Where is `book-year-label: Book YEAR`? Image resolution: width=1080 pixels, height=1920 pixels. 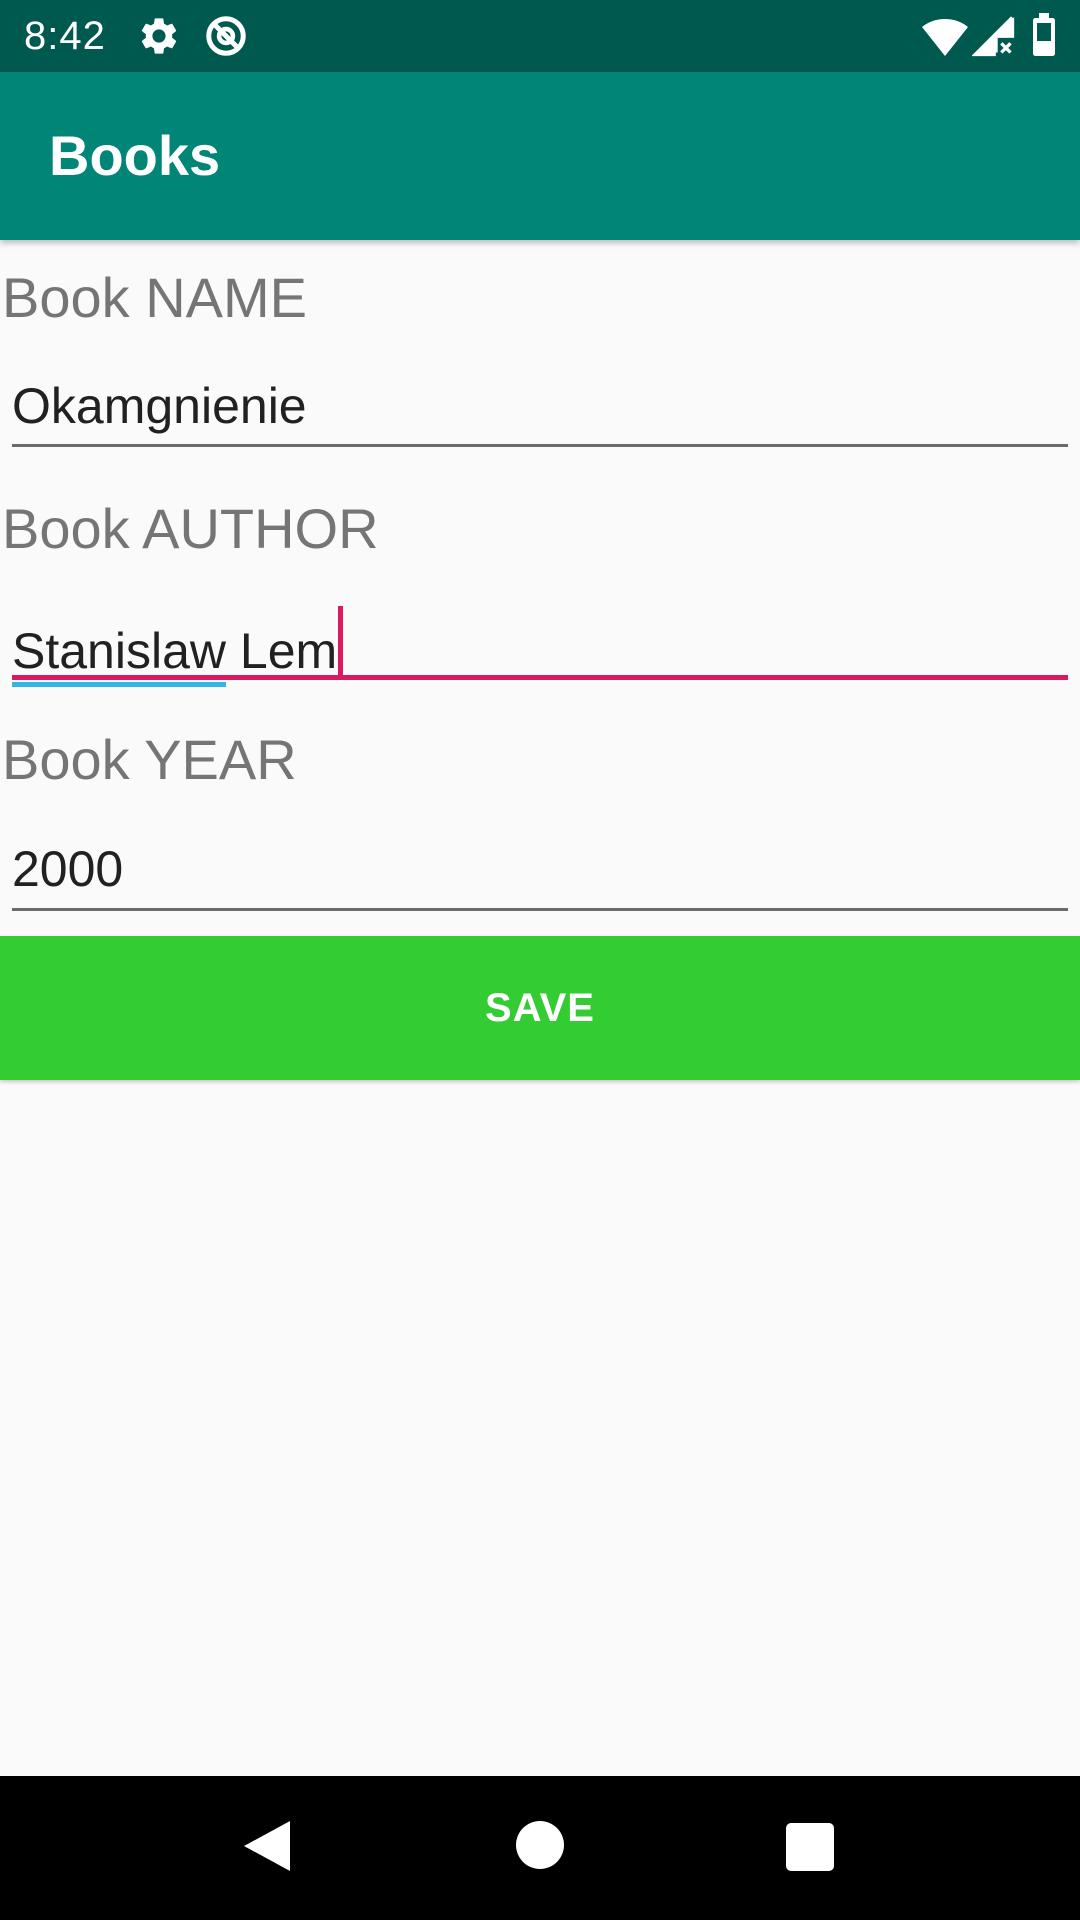
book-year-label: Book YEAR is located at coordinates (149, 759).